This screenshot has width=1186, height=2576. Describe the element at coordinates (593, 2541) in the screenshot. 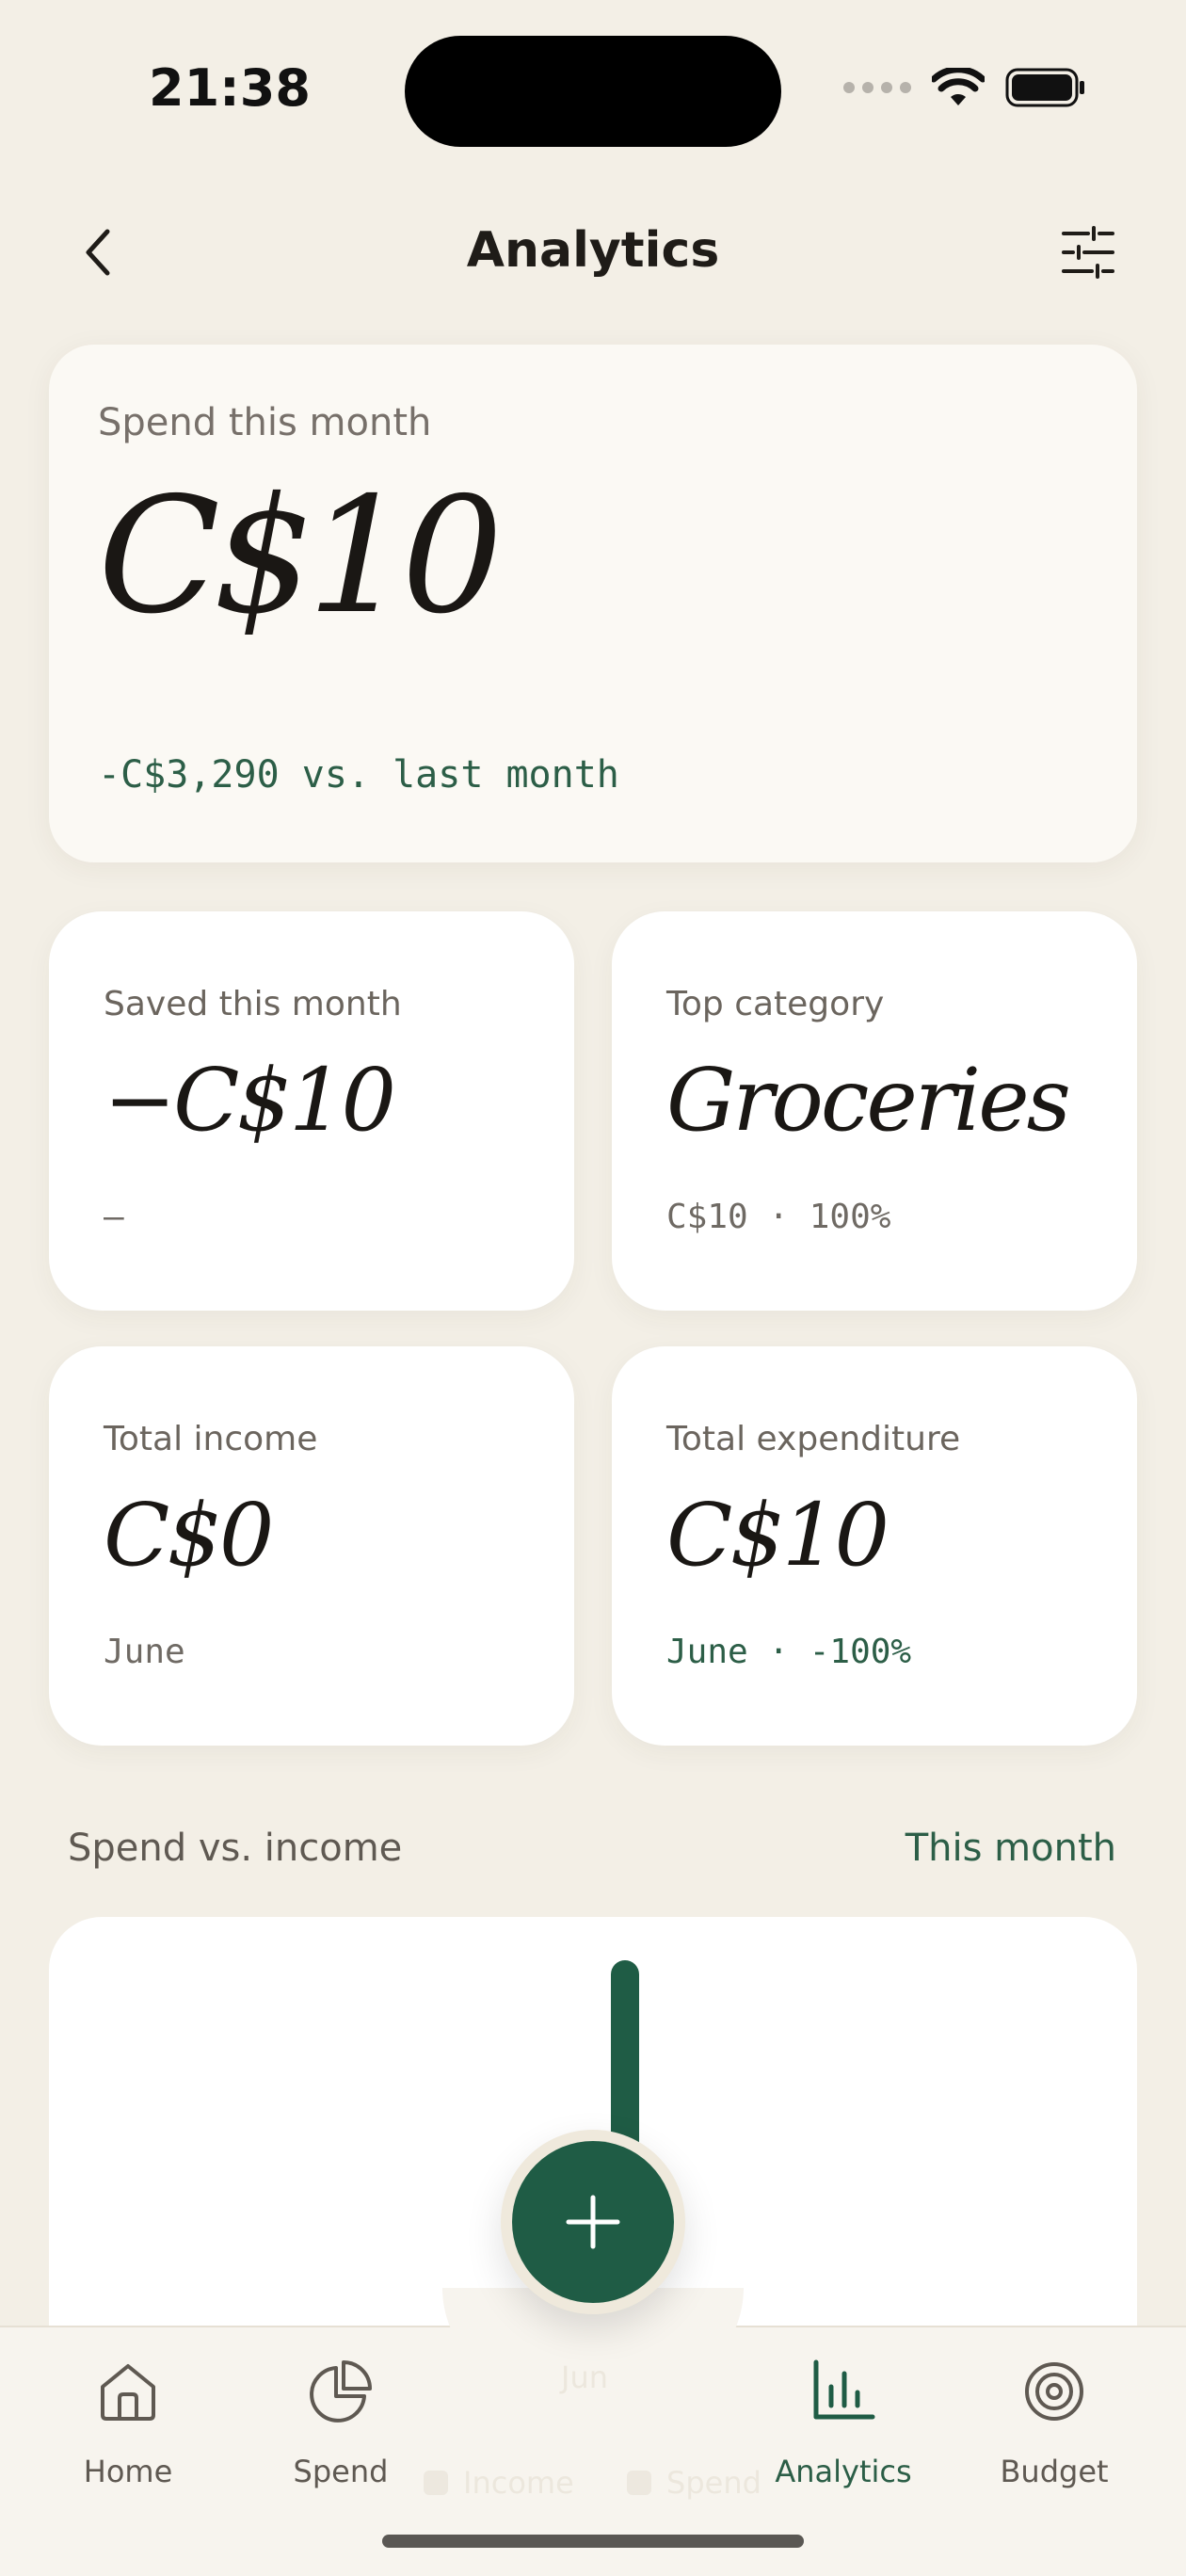

I see `home-indicator` at that location.